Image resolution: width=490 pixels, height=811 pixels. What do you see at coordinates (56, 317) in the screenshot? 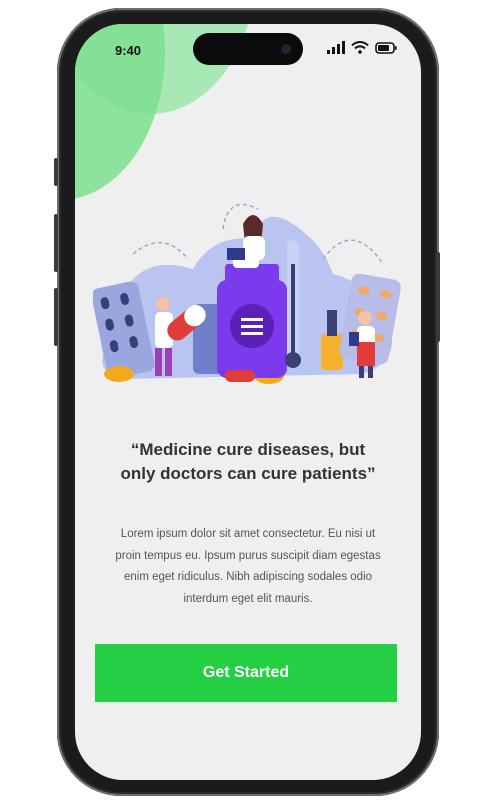
I see `volume-down-button` at bounding box center [56, 317].